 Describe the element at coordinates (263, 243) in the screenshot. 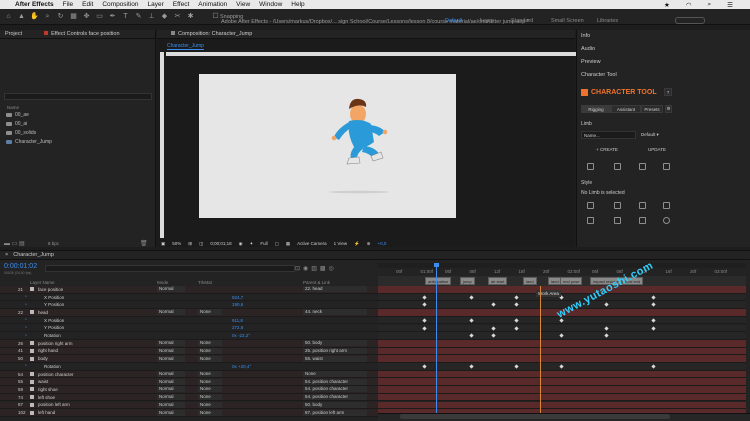

I see `resolution-dropdown: Full` at that location.